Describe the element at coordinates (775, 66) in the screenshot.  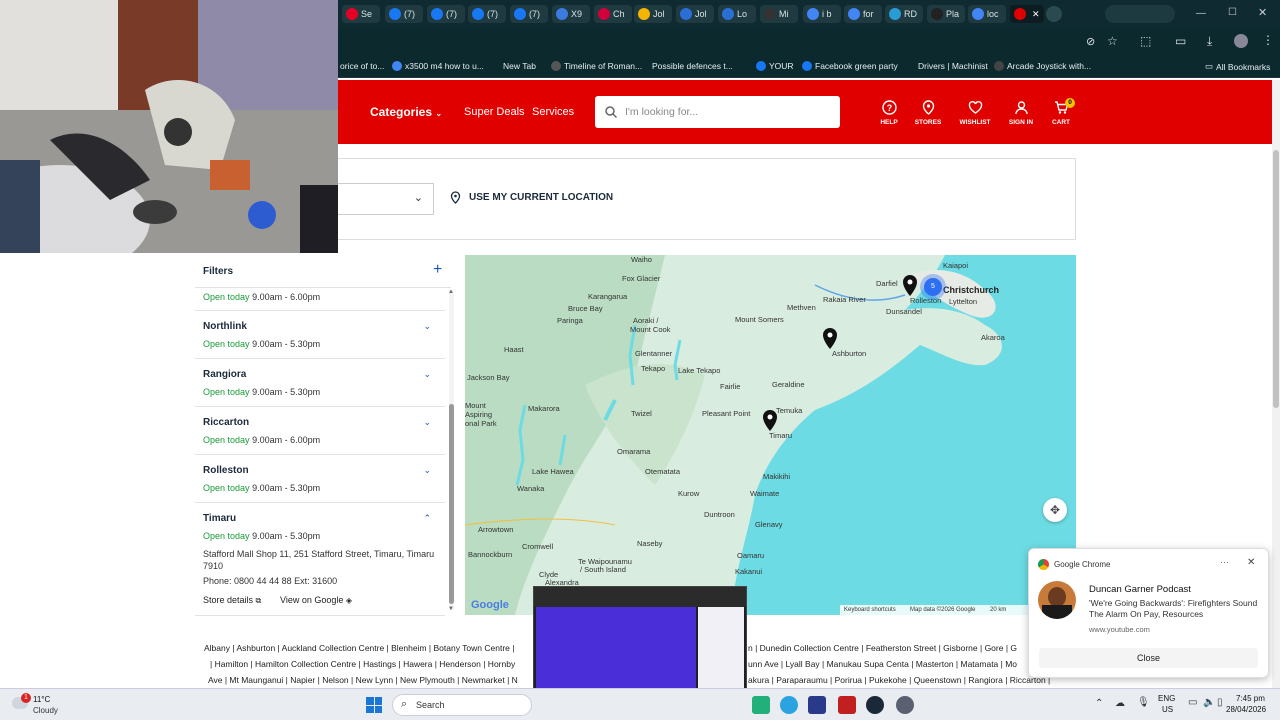
I see `bookmark-item: YOUR` at that location.